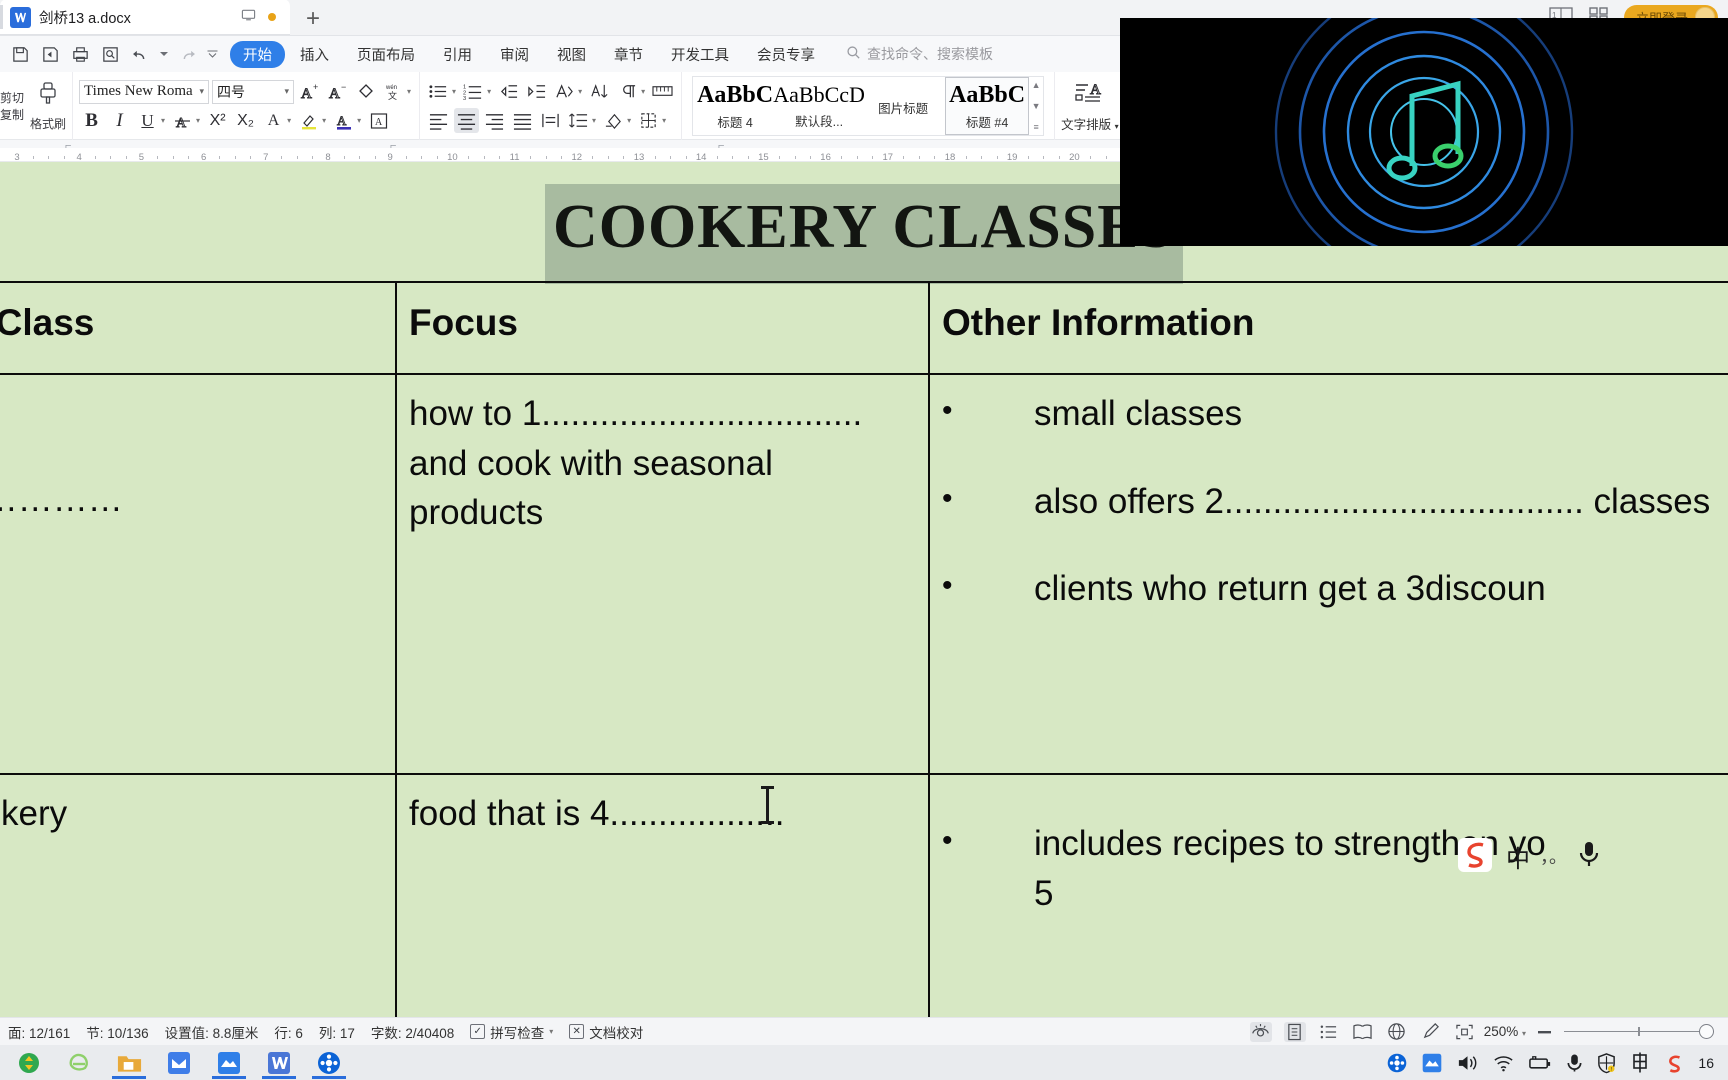 The width and height of the screenshot is (1728, 1080). I want to click on paragraph-shading-icon, so click(613, 120).